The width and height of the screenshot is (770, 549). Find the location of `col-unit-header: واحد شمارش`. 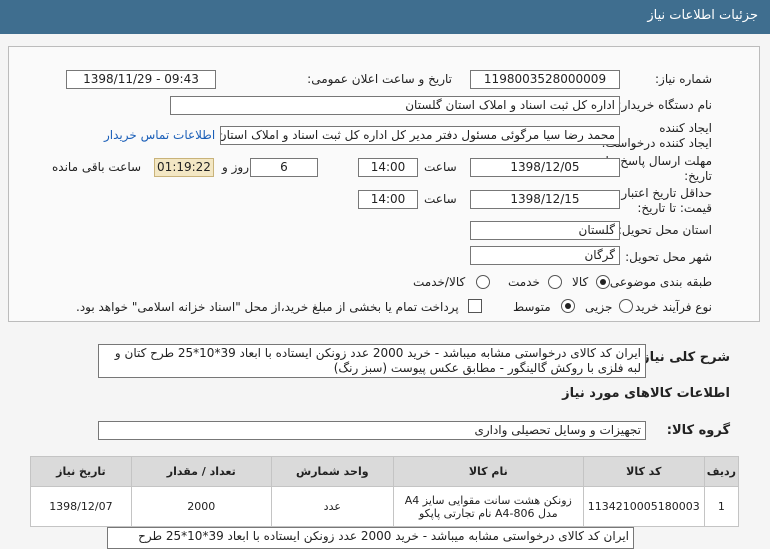

col-unit-header: واحد شمارش is located at coordinates (332, 471).